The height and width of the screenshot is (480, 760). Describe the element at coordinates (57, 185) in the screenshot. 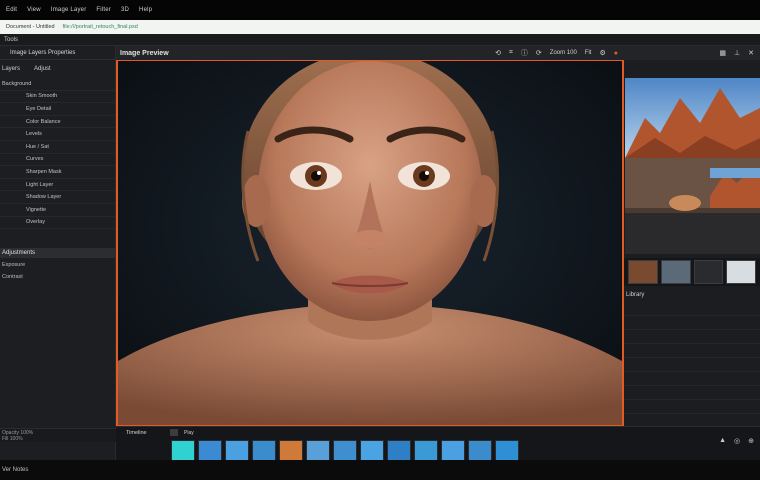

I see `list-item: Light Layer` at that location.